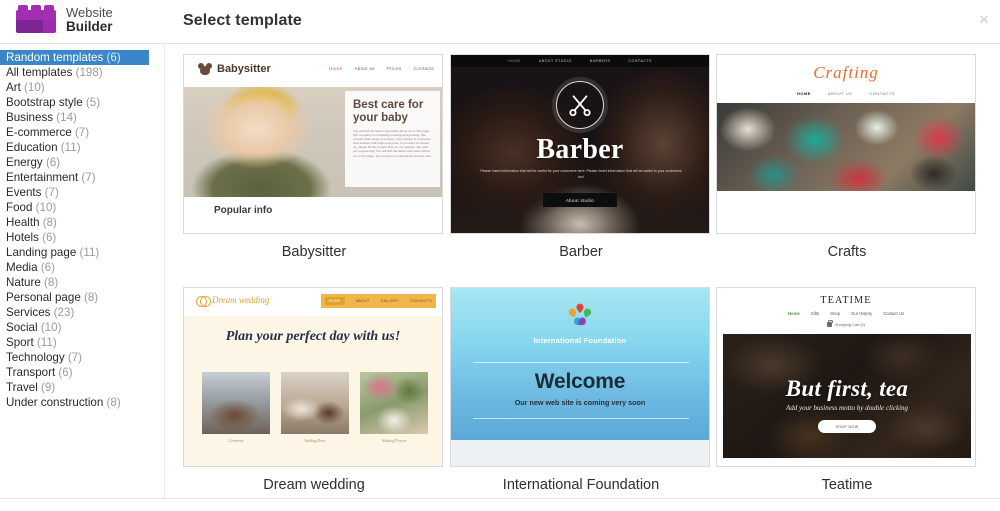 The width and height of the screenshot is (1000, 511). Describe the element at coordinates (362, 301) in the screenshot. I see `nav-item: ABOUT` at that location.